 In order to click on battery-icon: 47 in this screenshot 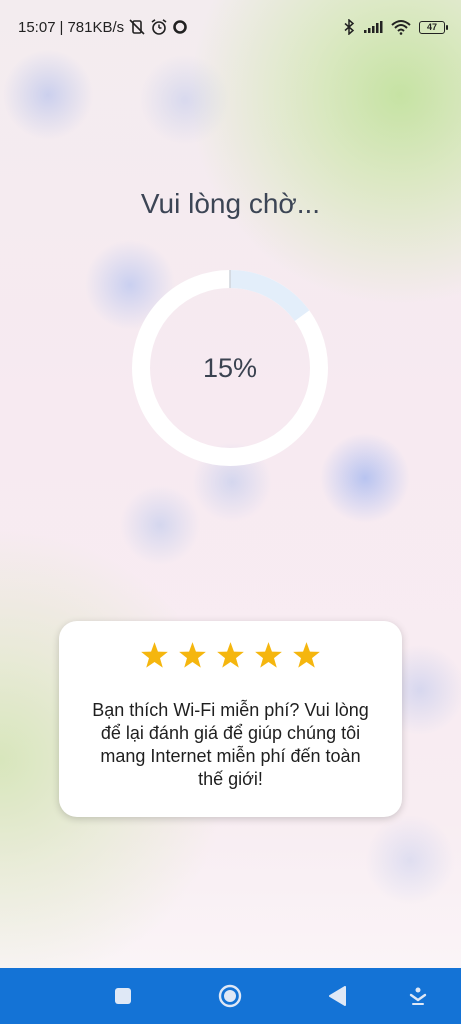, I will do `click(433, 27)`.